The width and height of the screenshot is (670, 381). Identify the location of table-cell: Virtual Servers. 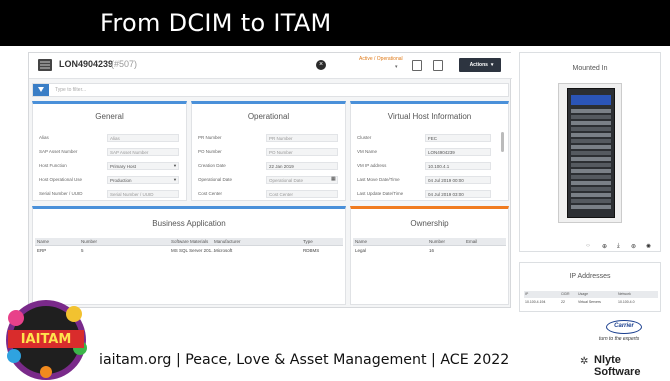
(589, 302).